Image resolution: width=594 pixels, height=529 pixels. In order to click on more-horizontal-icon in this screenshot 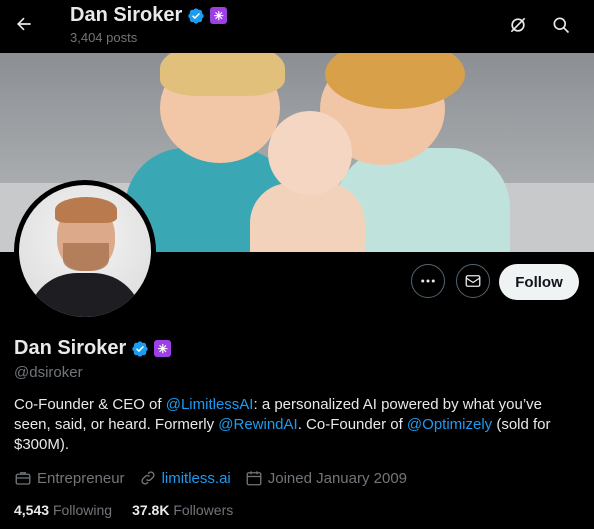, I will do `click(428, 281)`.